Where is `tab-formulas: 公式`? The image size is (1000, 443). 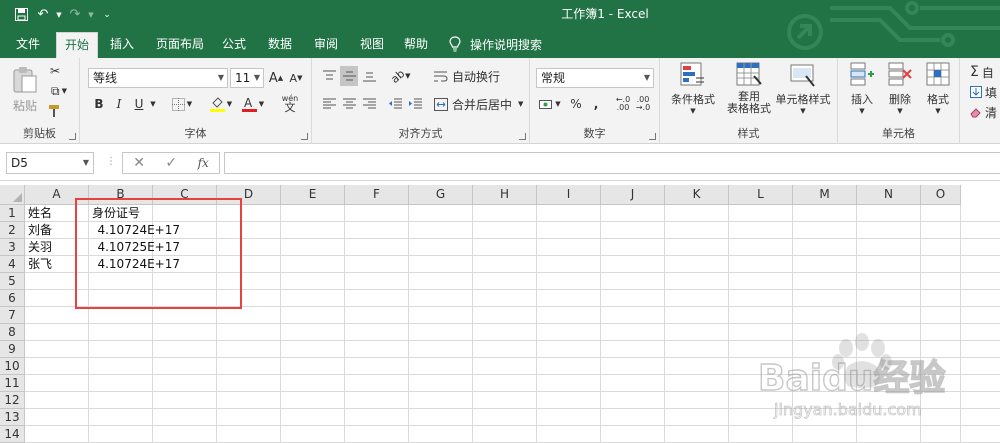
tab-formulas: 公式 is located at coordinates (234, 45).